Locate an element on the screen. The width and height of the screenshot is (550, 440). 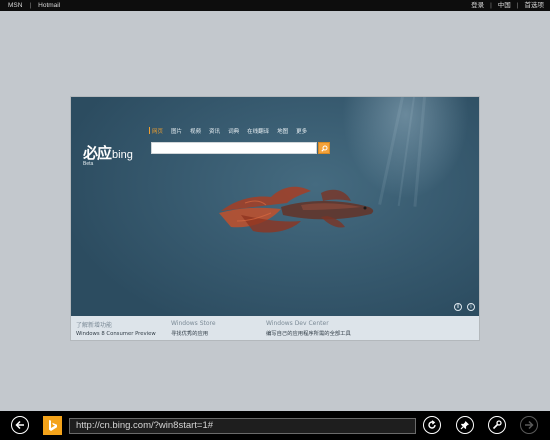
bing-favicon-icon is located at coordinates (53, 425).